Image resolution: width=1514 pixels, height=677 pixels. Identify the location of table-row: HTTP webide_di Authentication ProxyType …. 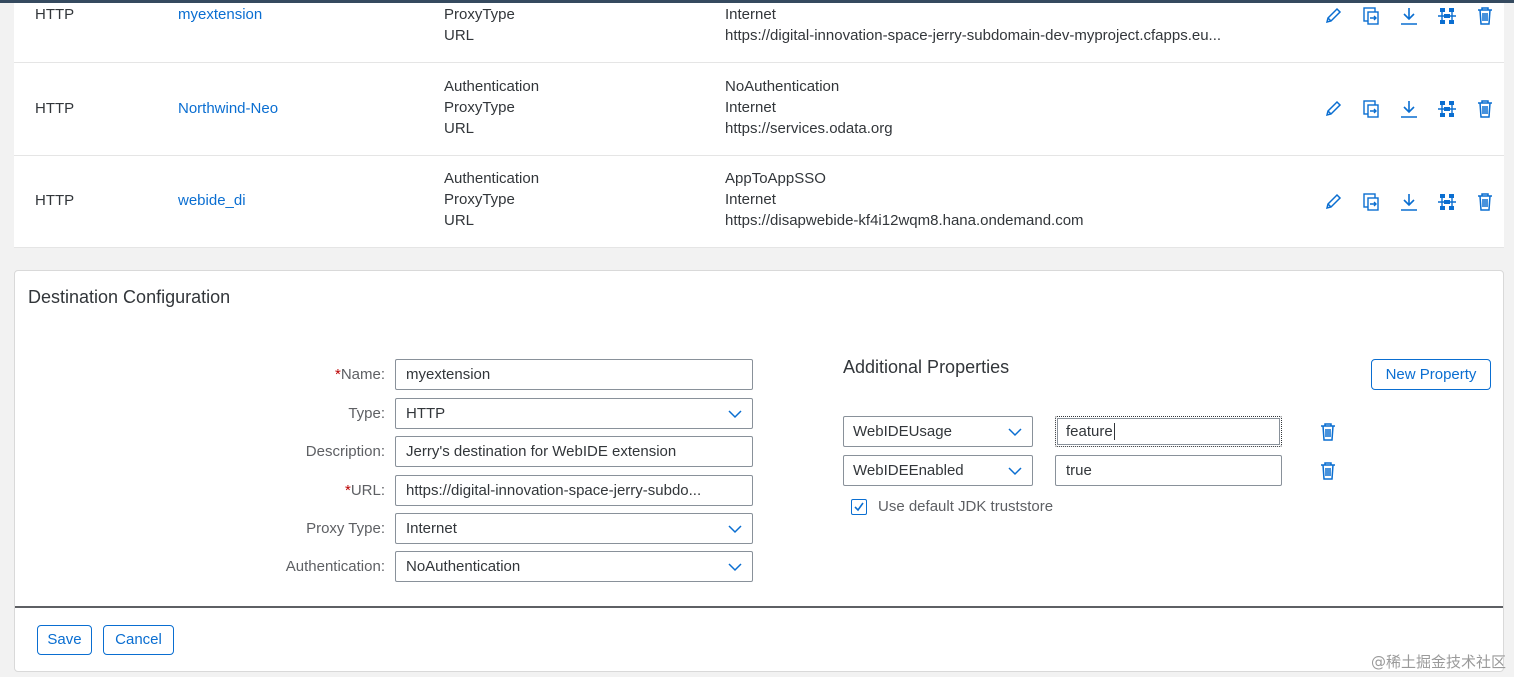
(759, 202).